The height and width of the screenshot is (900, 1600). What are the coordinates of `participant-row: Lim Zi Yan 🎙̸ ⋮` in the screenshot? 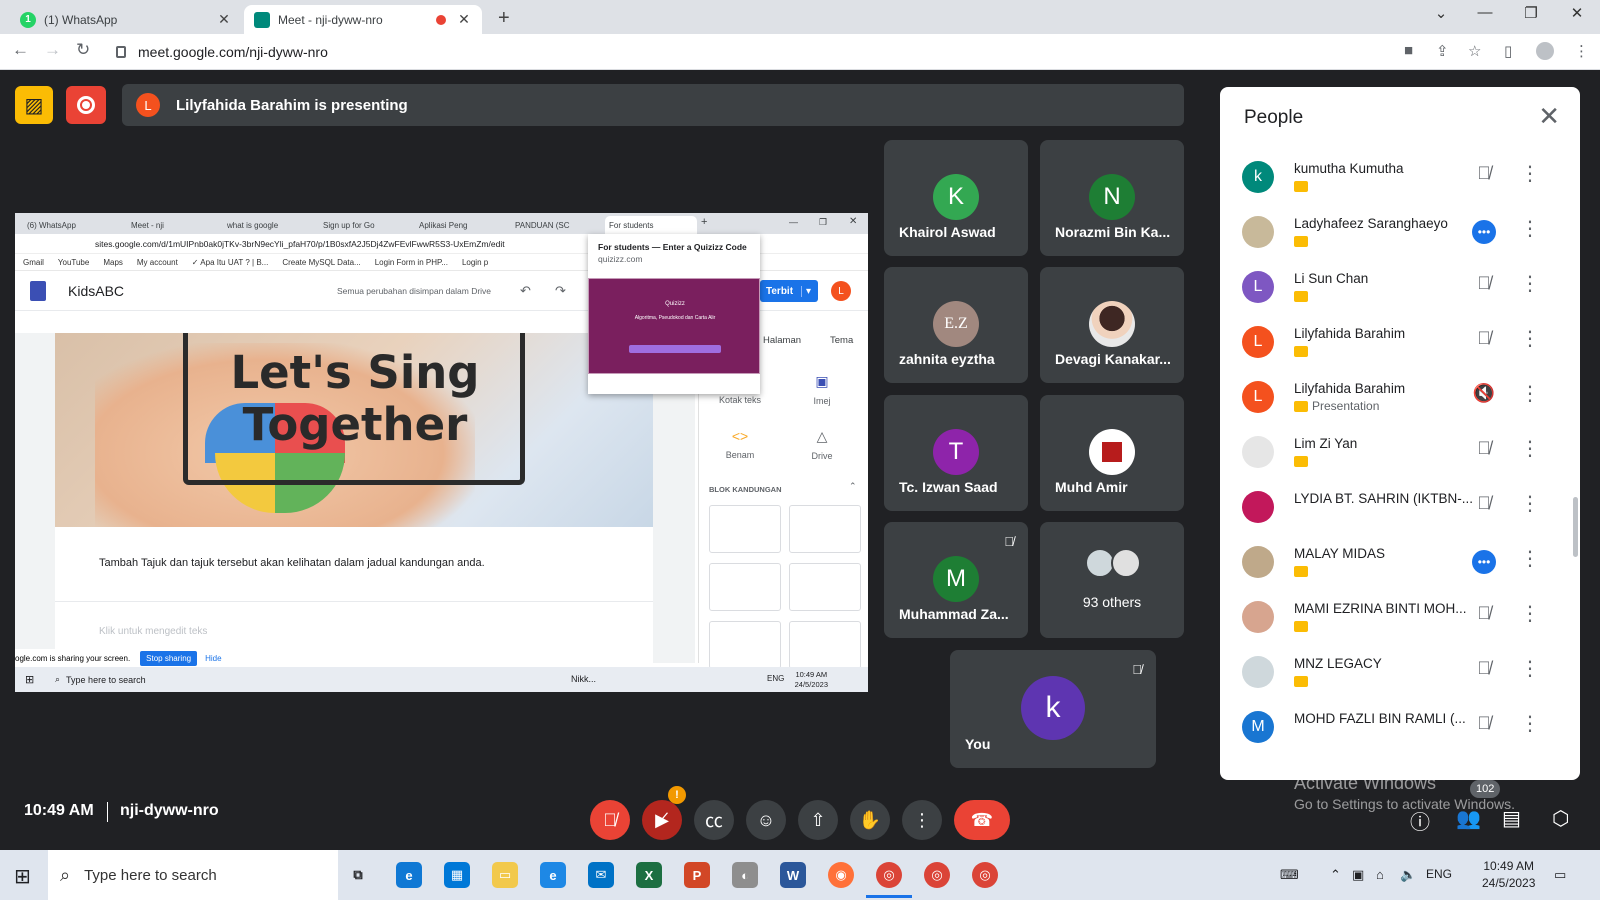 It's located at (1400, 452).